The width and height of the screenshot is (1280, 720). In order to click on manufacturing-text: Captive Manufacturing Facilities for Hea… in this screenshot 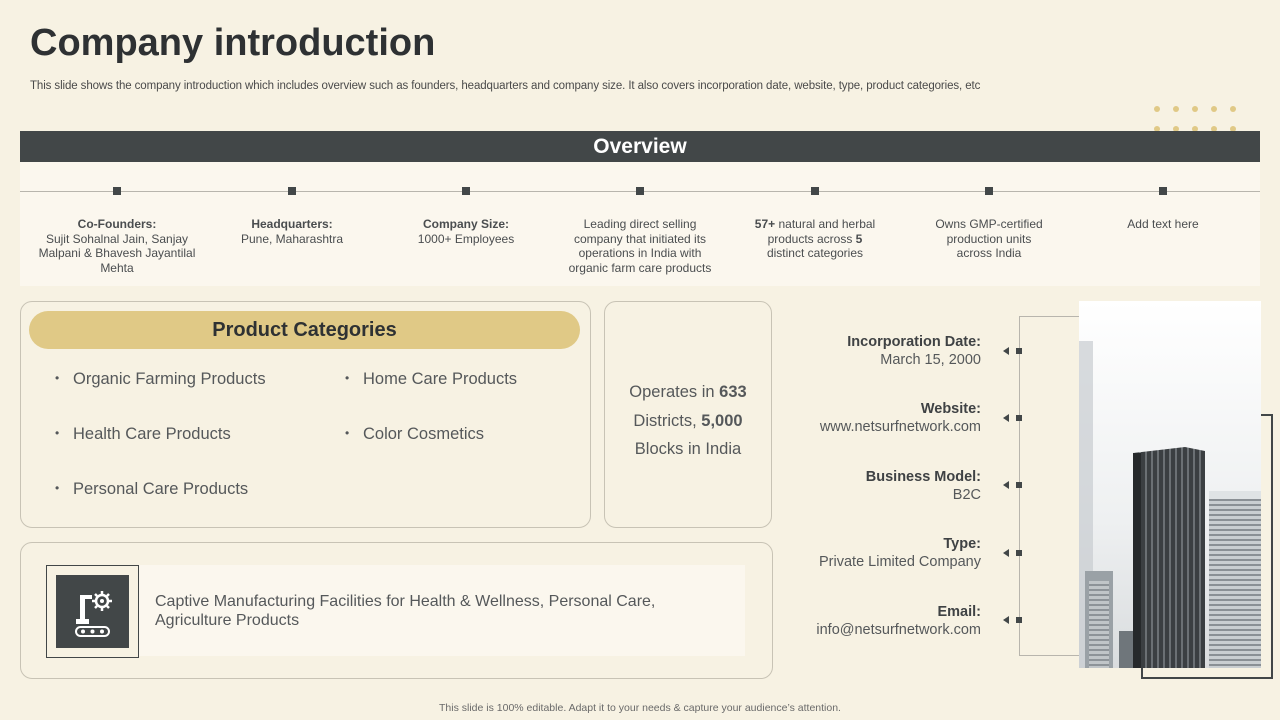, I will do `click(405, 611)`.